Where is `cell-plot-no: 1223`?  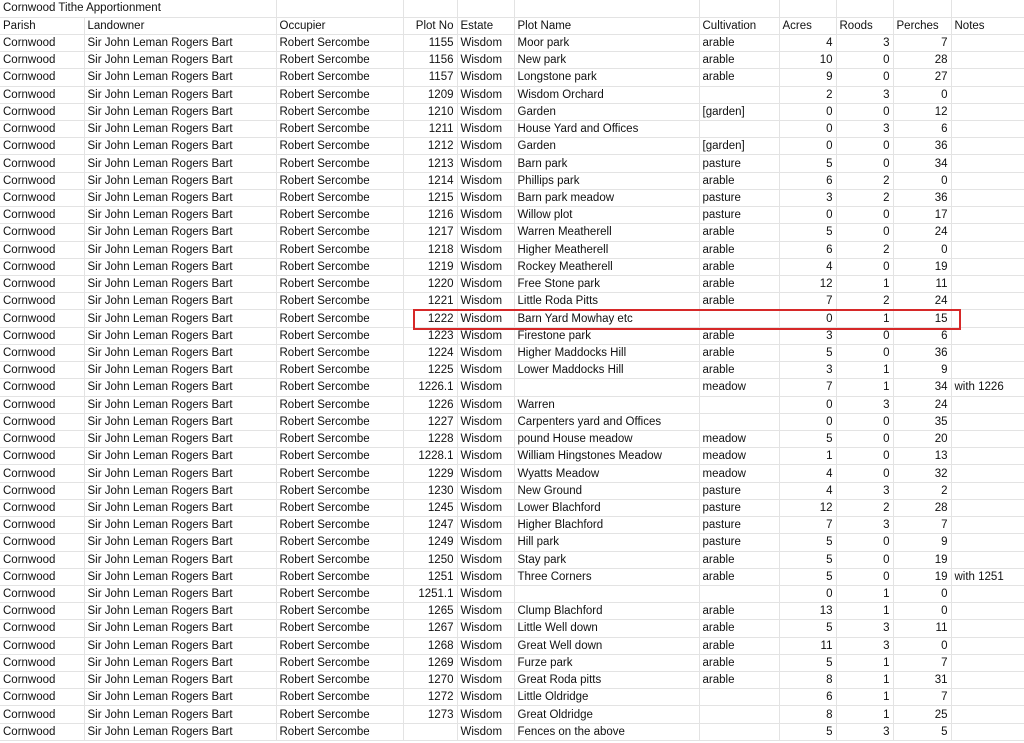 cell-plot-no: 1223 is located at coordinates (430, 336).